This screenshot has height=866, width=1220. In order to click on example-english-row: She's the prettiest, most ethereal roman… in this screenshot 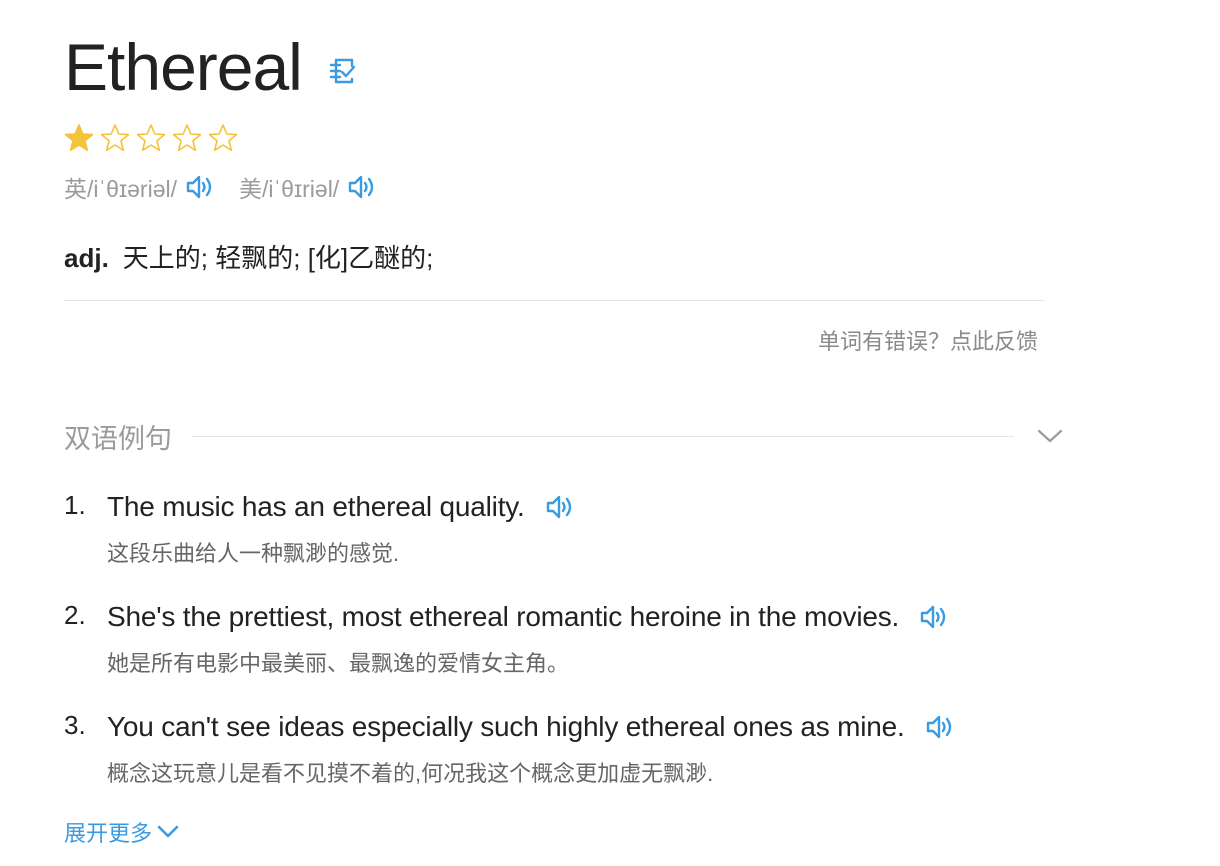, I will do `click(529, 617)`.